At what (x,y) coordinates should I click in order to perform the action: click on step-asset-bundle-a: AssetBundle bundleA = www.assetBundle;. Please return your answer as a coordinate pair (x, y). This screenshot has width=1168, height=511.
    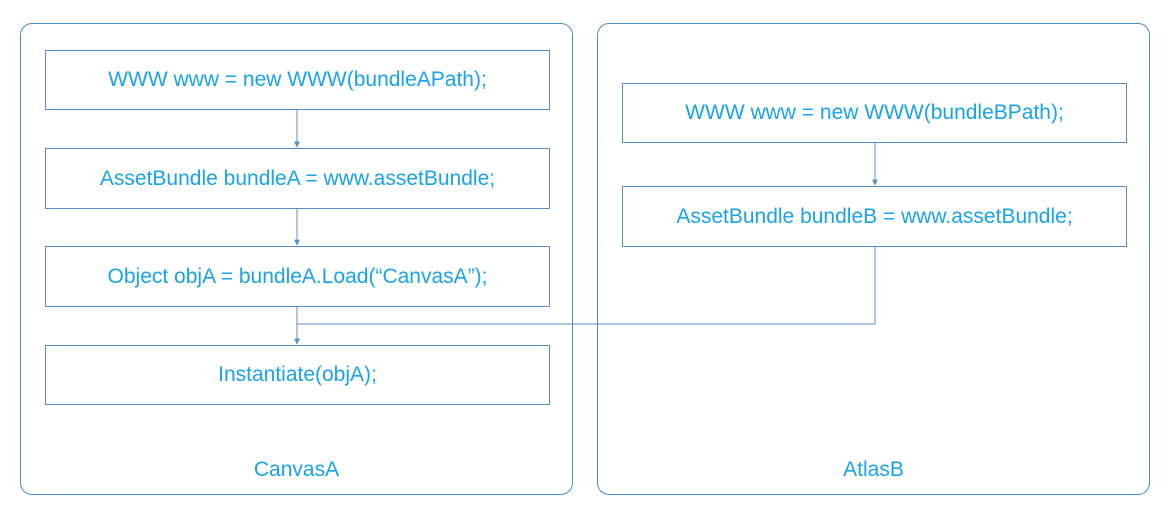
    Looking at the image, I should click on (297, 178).